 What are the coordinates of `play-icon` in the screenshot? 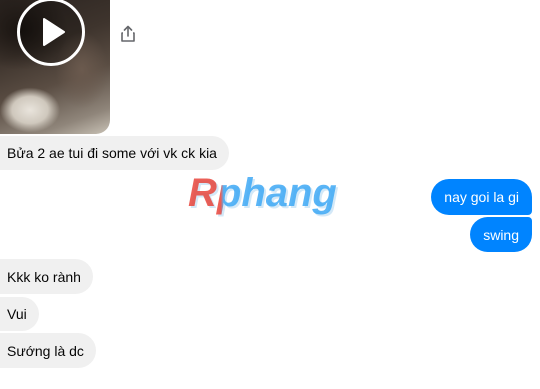 It's located at (54, 32).